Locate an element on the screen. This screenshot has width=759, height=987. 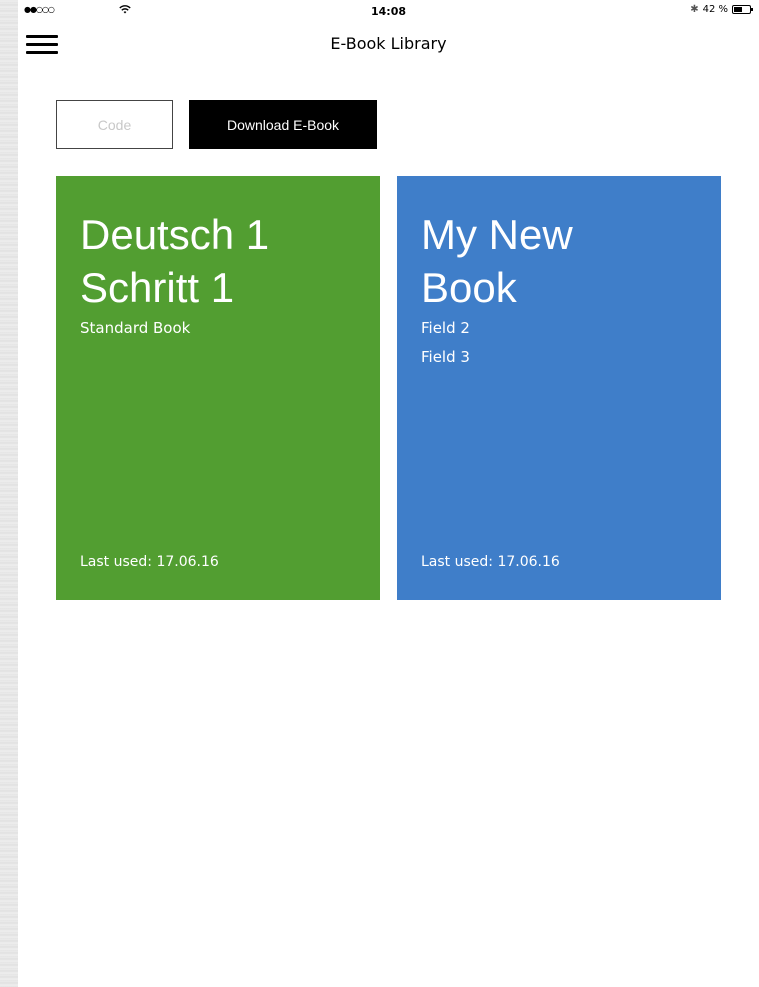
status-bar: ●●○○○ 14:08 ✱ 42 % is located at coordinates (388, 11).